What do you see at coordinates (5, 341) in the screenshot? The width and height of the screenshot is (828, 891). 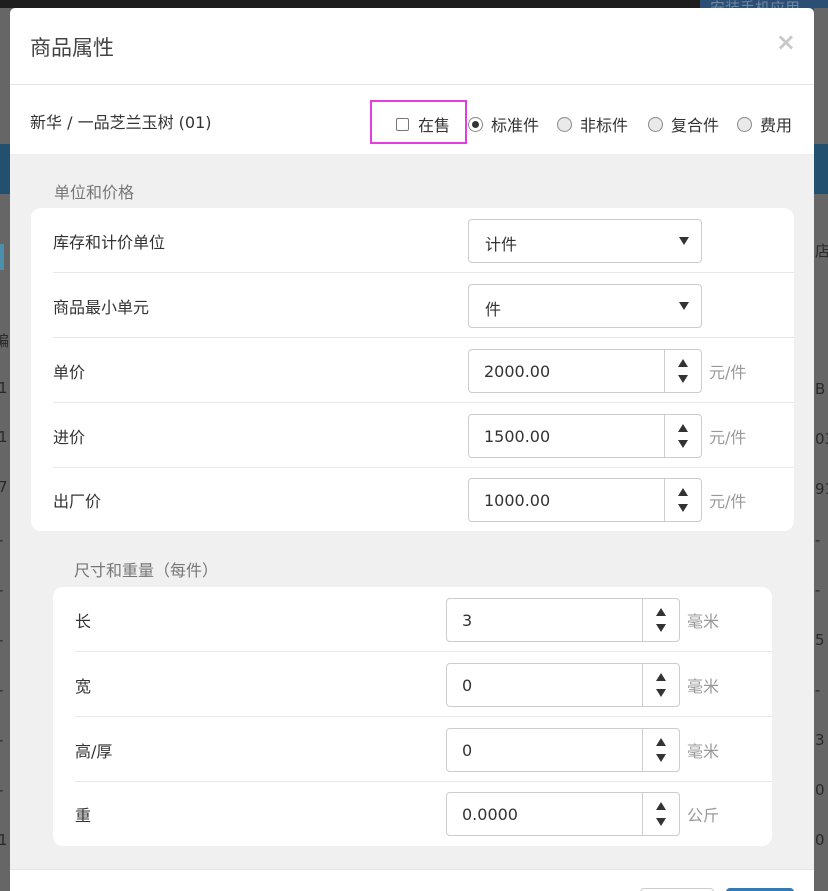 I see `background-cell: 编` at bounding box center [5, 341].